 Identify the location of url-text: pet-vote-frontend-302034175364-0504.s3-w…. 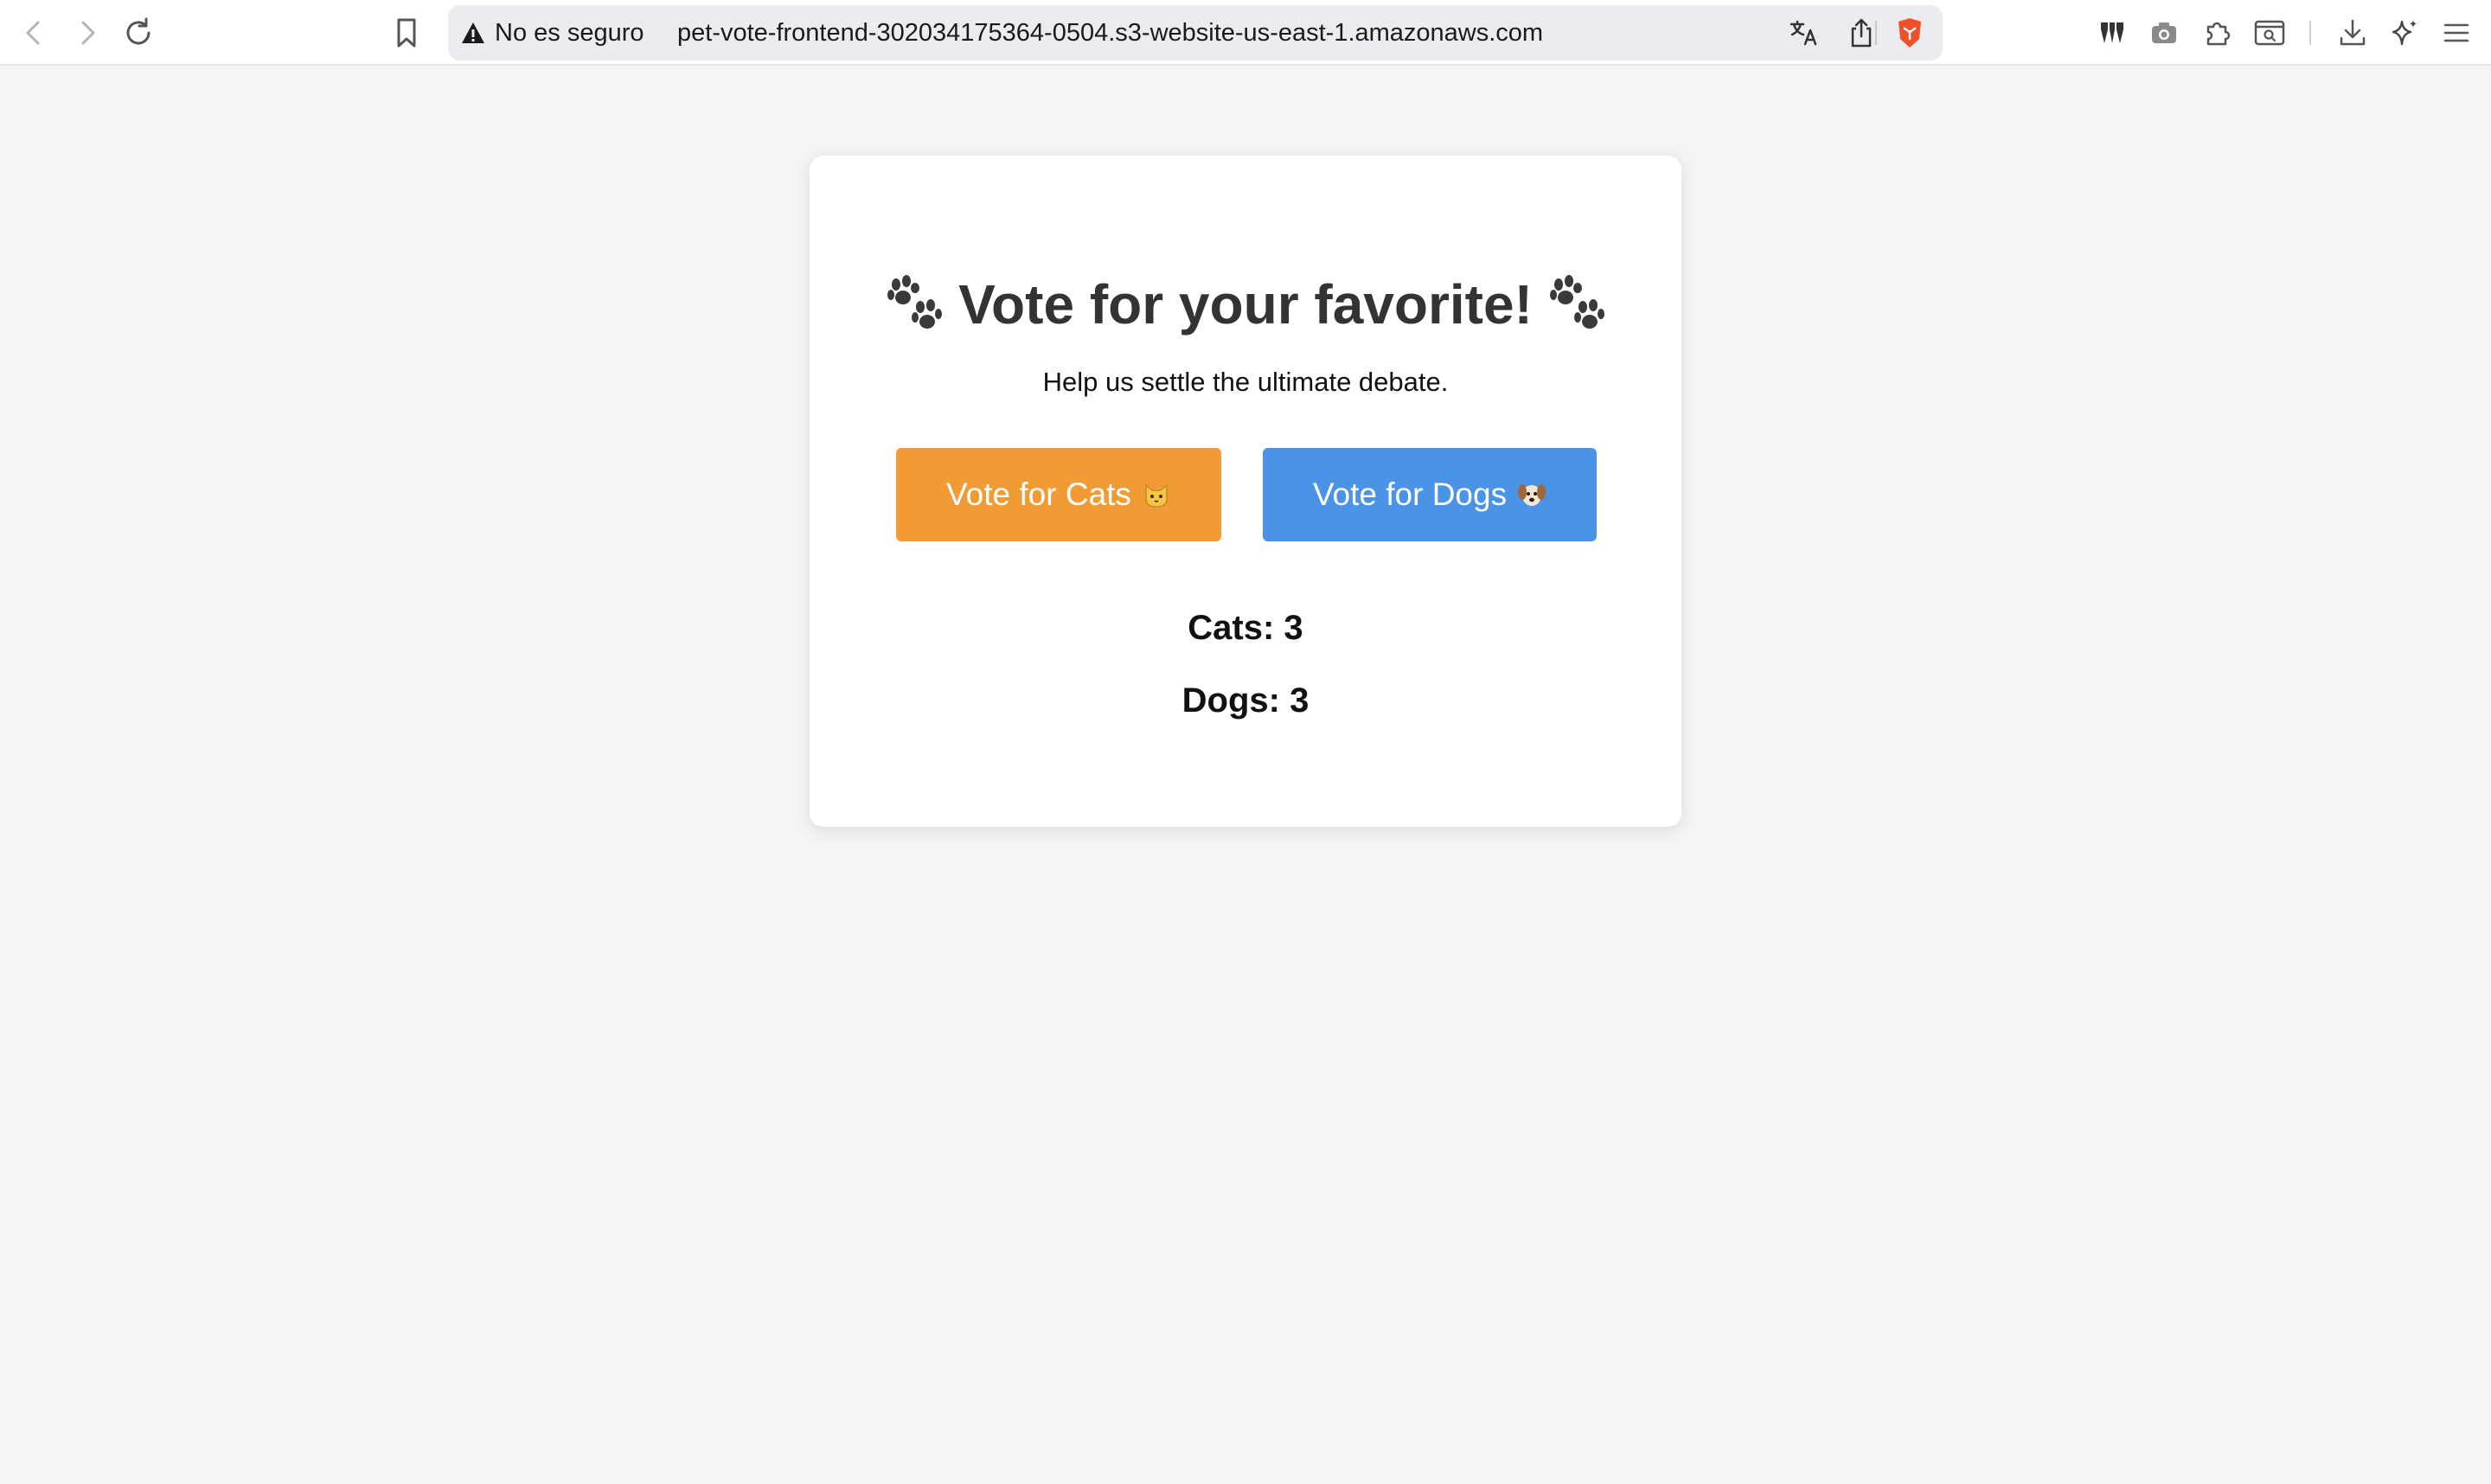
(1110, 33).